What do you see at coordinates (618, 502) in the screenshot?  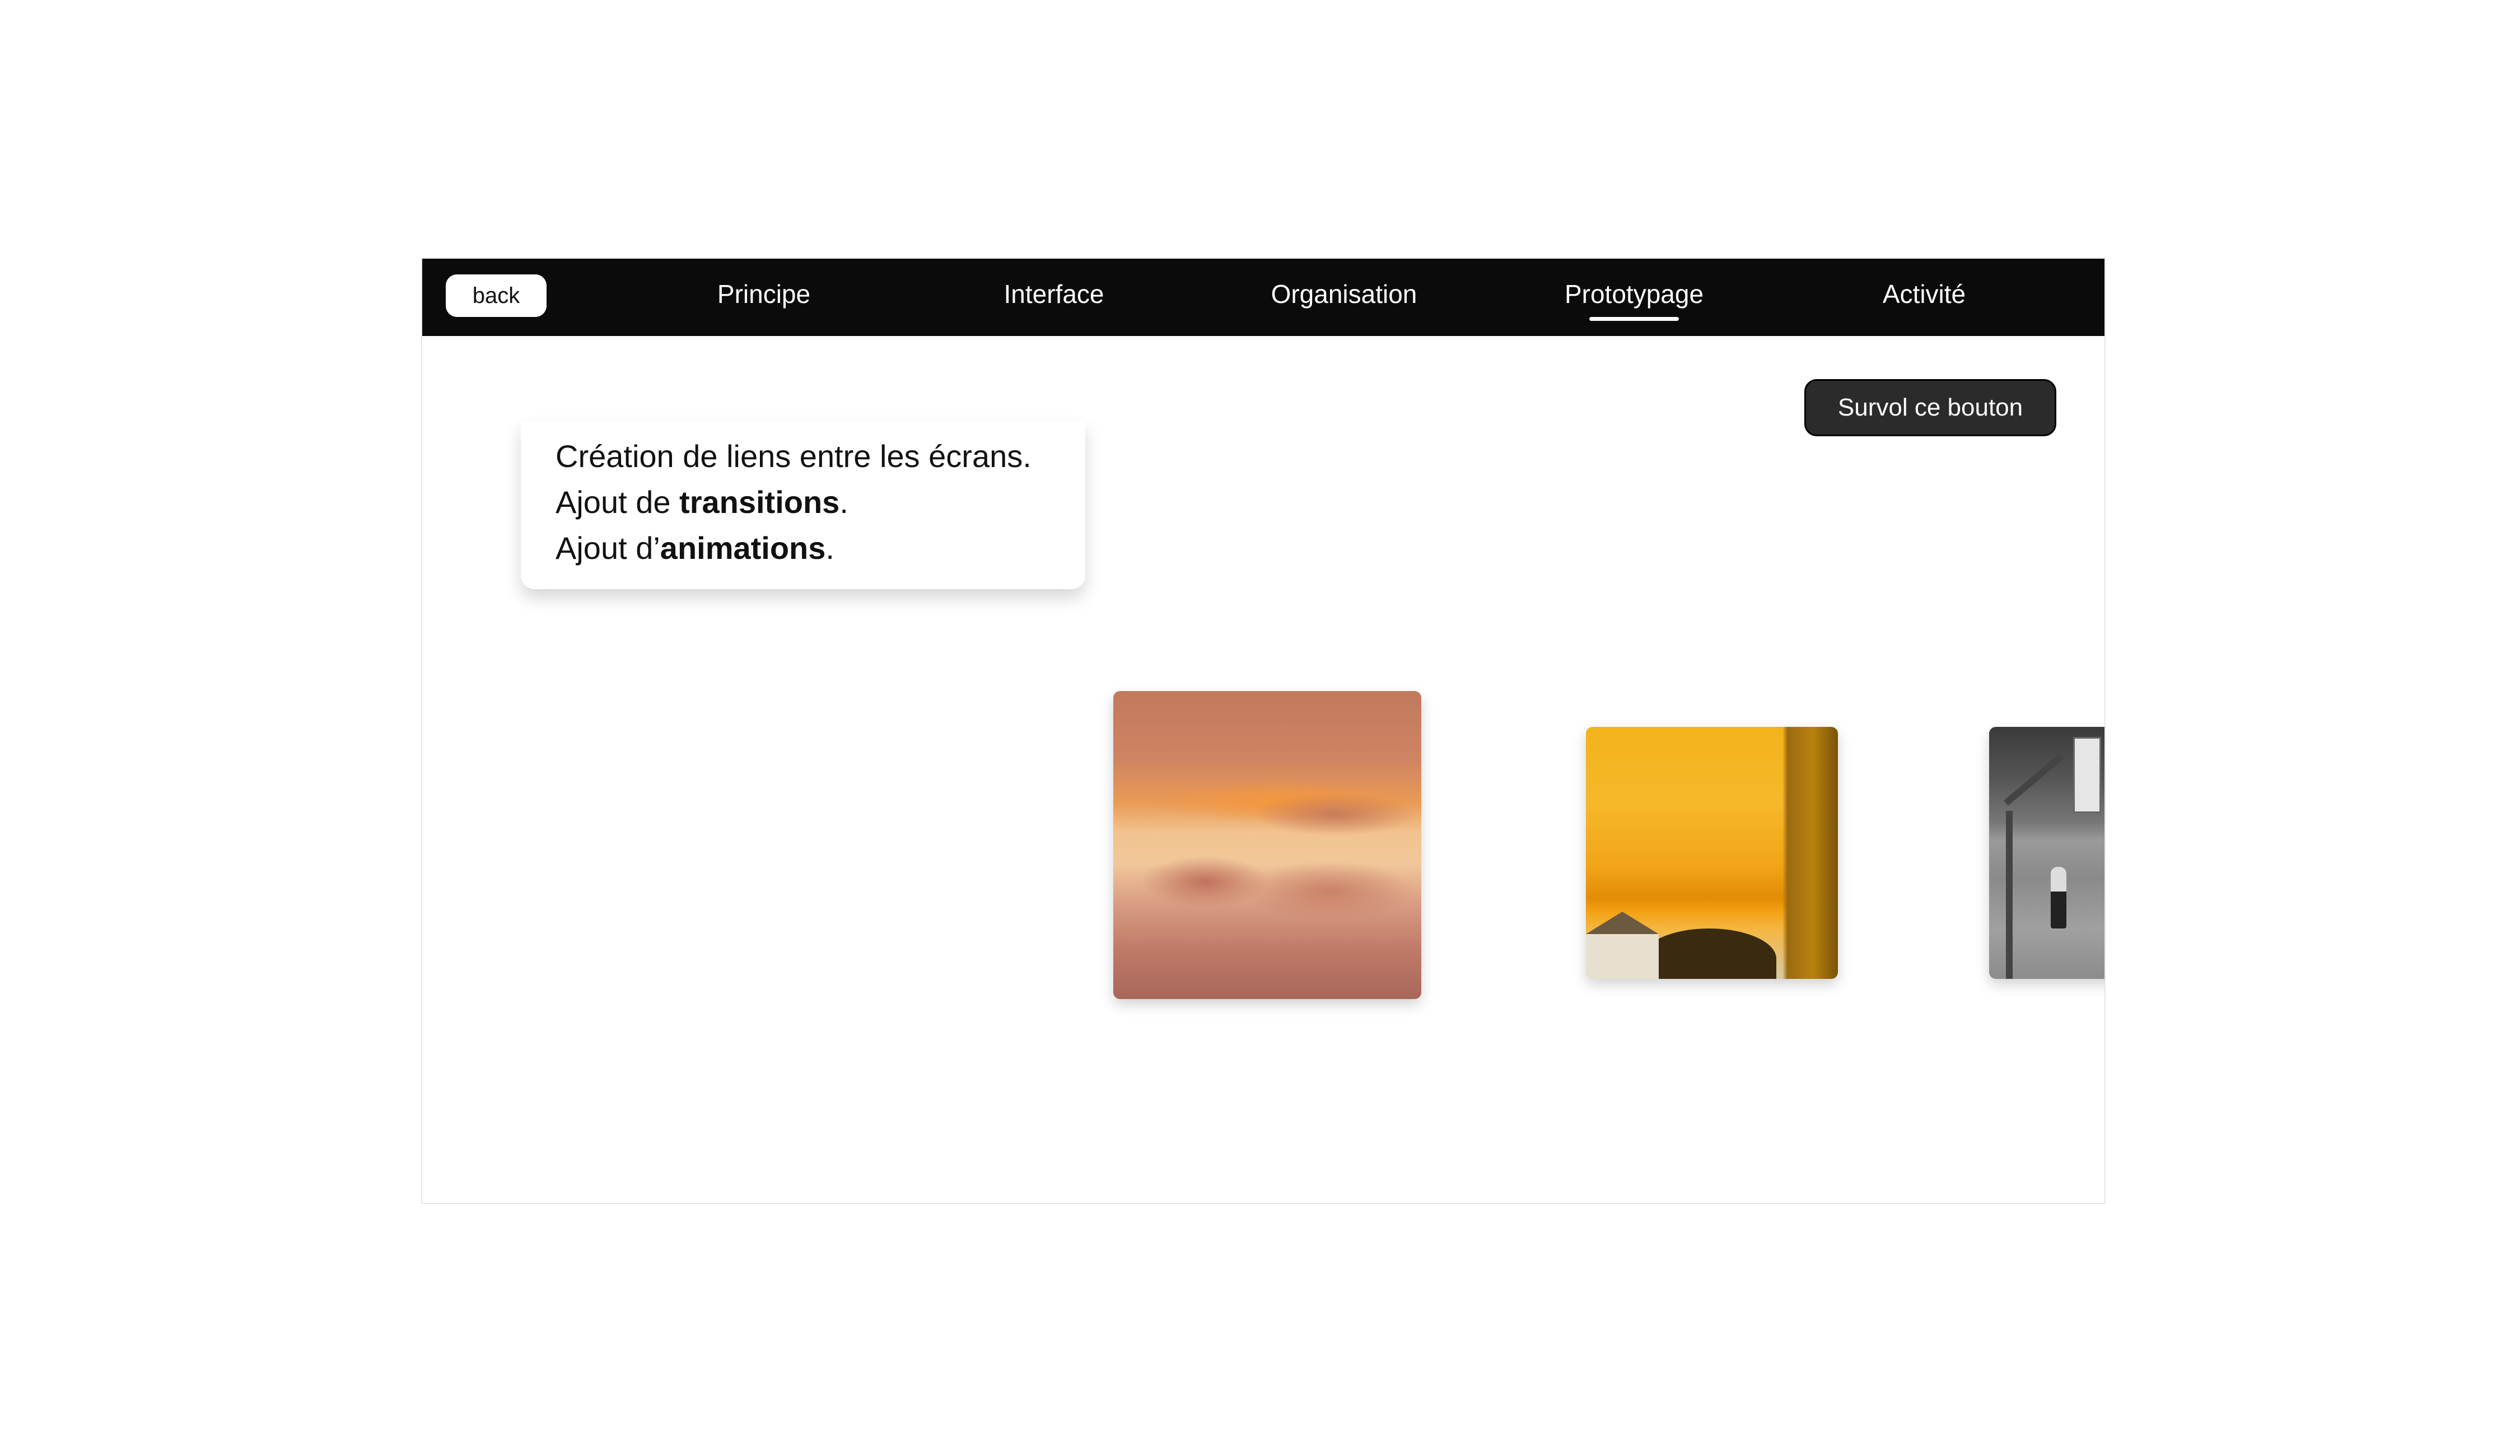 I see `card-line-2-text: Ajout de` at bounding box center [618, 502].